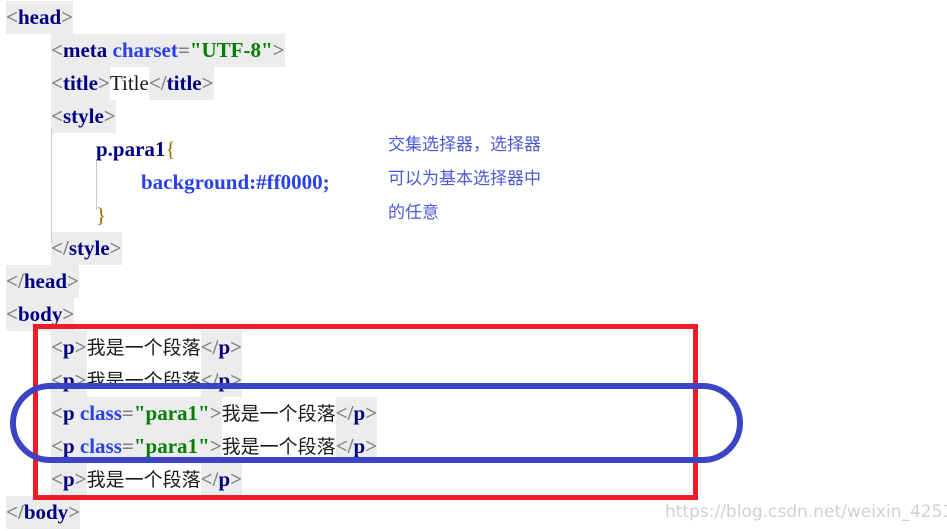 The width and height of the screenshot is (947, 531). I want to click on code-line: }, so click(101, 215).